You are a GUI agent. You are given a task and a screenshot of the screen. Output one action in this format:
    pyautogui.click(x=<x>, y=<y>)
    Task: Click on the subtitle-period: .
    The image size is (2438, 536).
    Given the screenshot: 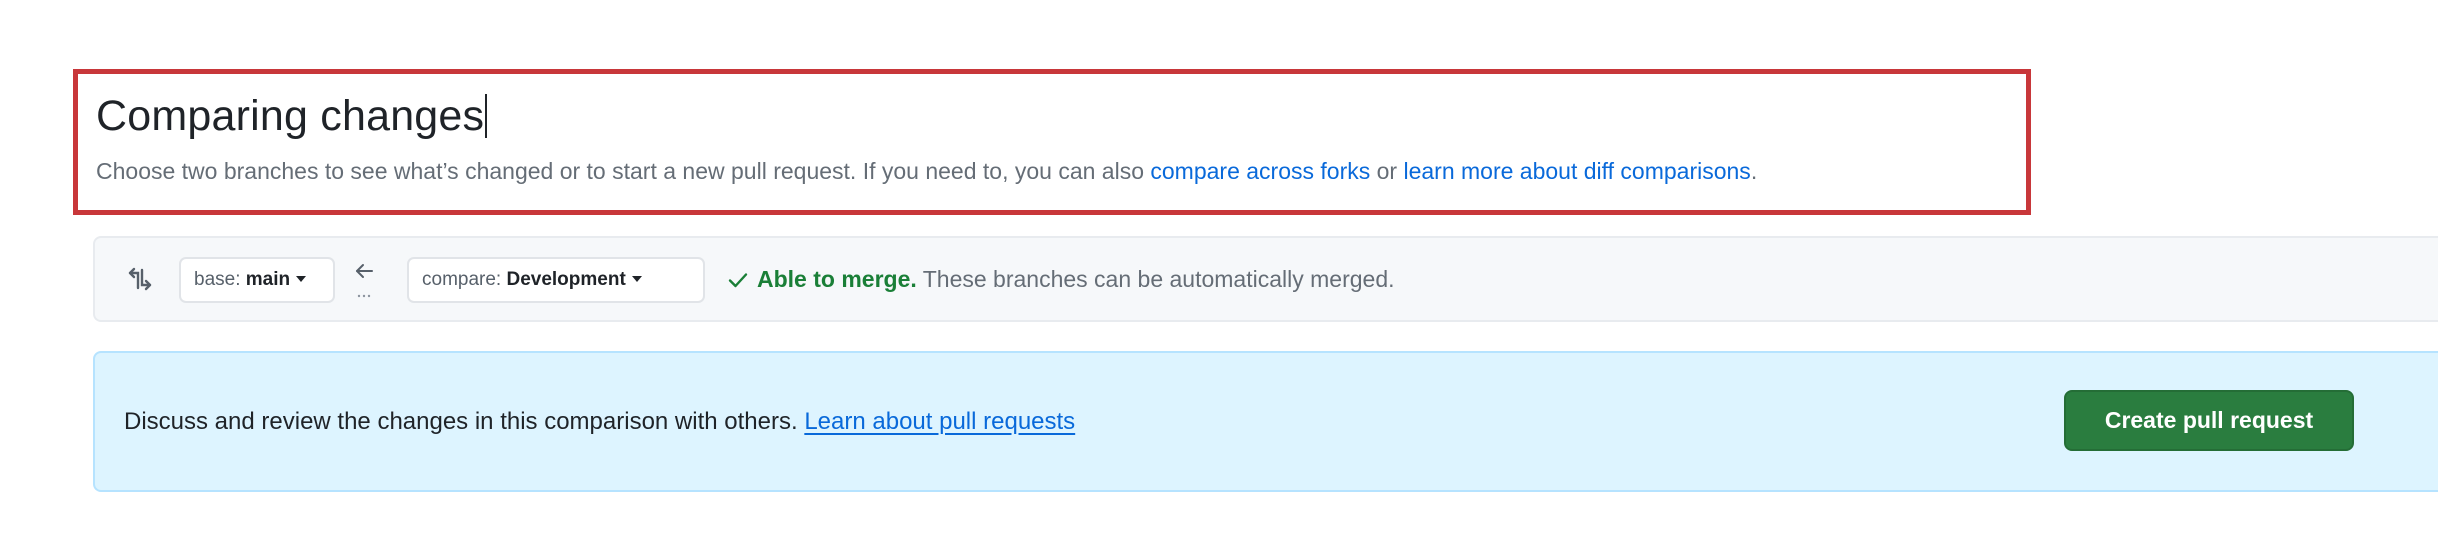 What is the action you would take?
    pyautogui.click(x=1754, y=171)
    